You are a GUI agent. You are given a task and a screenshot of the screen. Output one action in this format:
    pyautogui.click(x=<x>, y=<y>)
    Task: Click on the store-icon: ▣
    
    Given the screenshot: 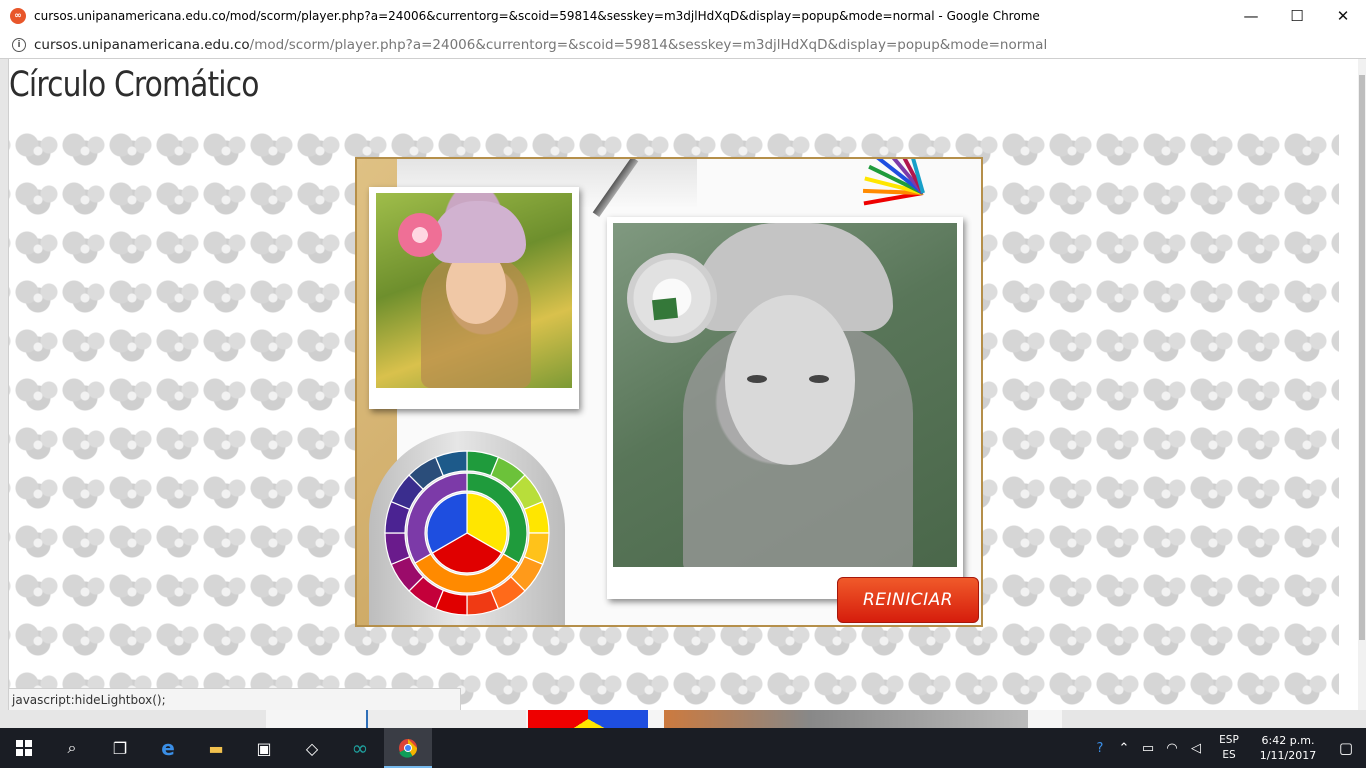 What is the action you would take?
    pyautogui.click(x=264, y=748)
    